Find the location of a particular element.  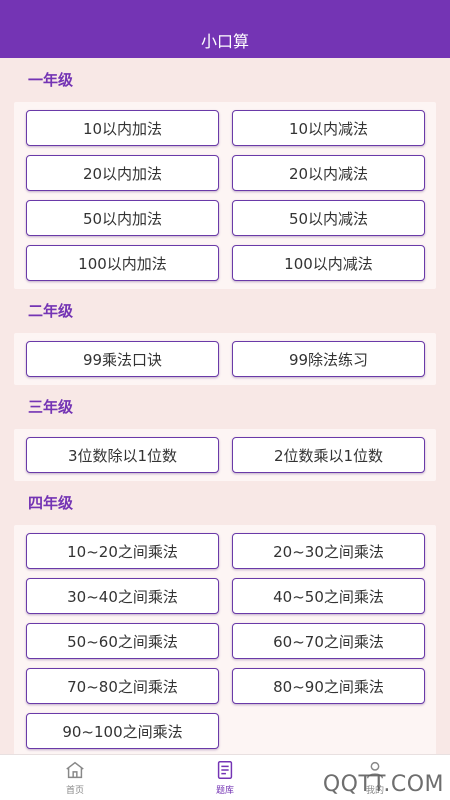

exercise-button: 70~80之间乘法 is located at coordinates (122, 686).